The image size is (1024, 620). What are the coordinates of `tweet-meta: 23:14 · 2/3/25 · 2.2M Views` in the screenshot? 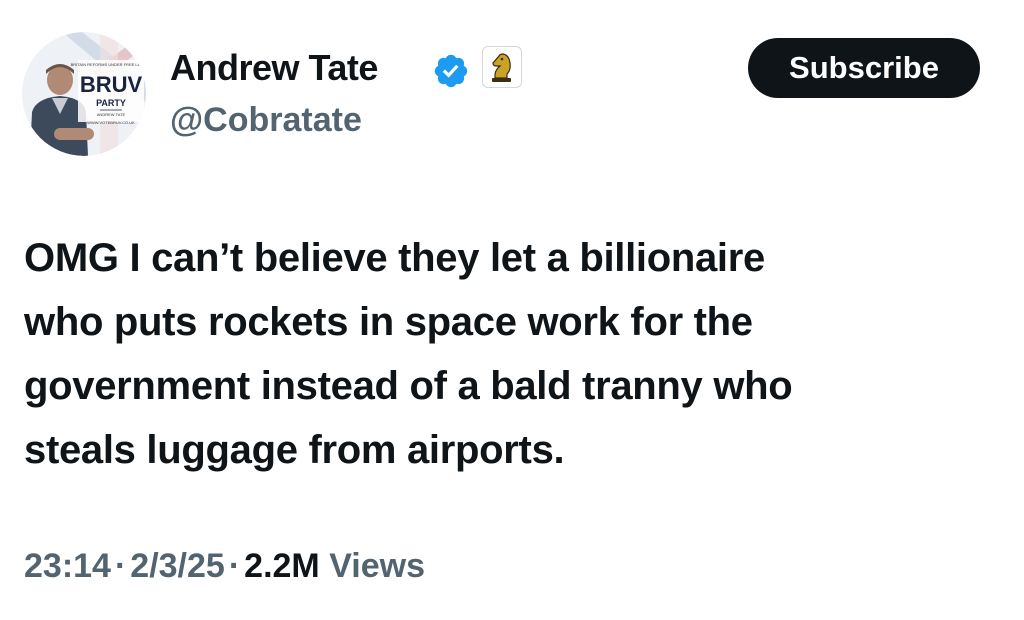 It's located at (224, 566).